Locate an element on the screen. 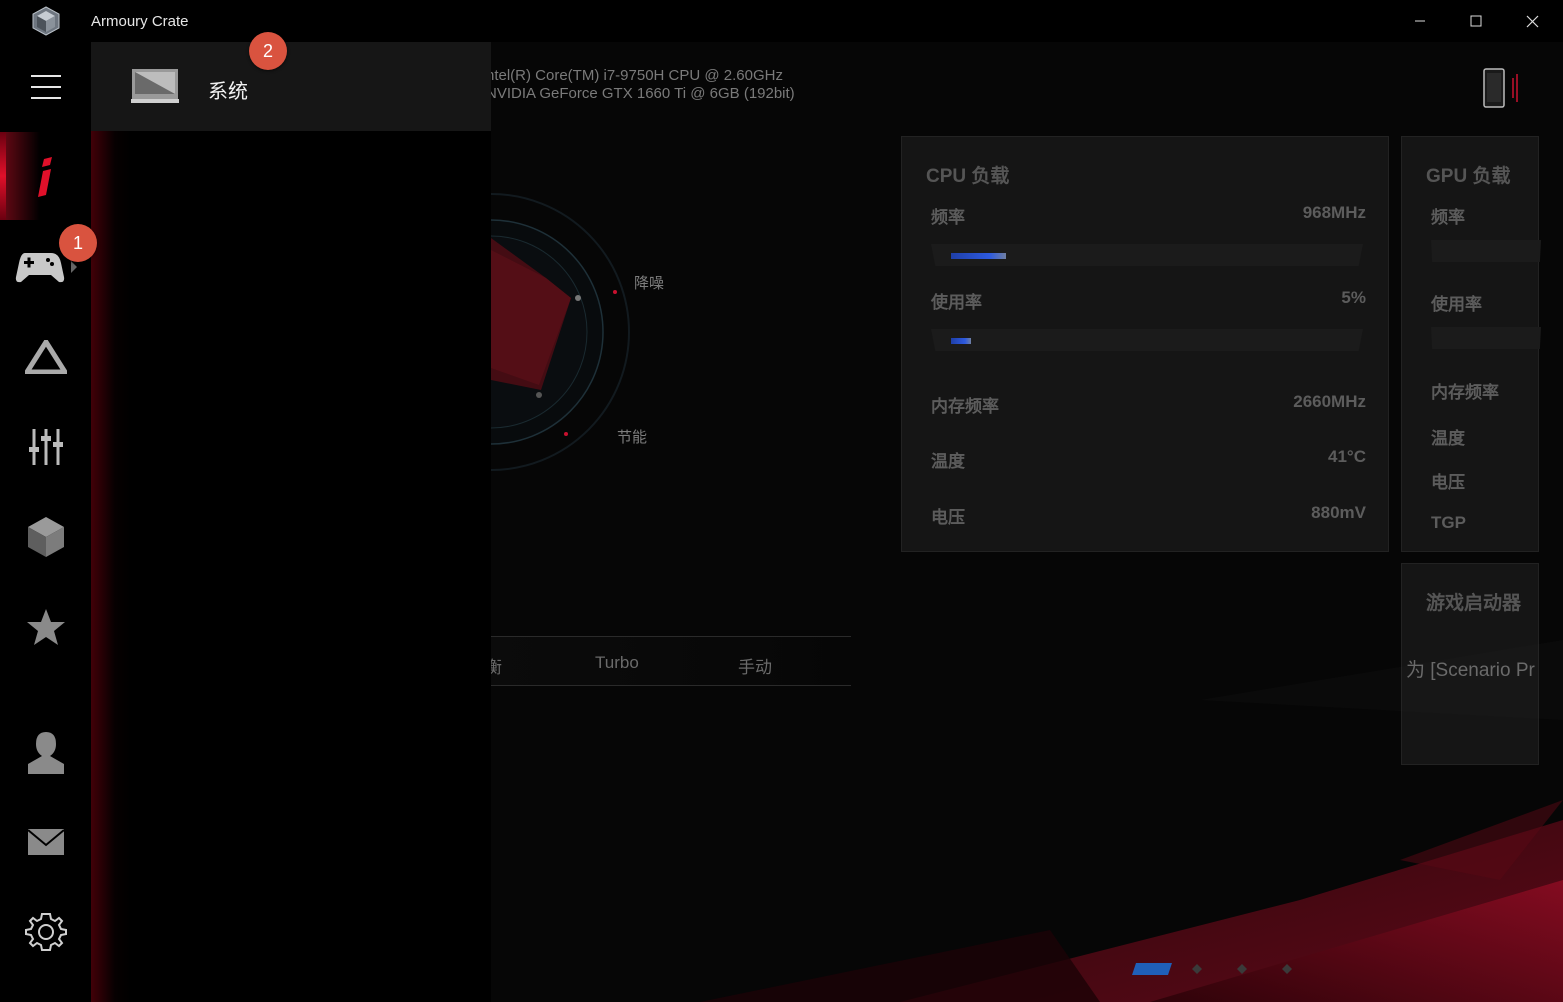 The image size is (1563, 1002). launcher-panel-title: 游戏启动器 is located at coordinates (1474, 603).